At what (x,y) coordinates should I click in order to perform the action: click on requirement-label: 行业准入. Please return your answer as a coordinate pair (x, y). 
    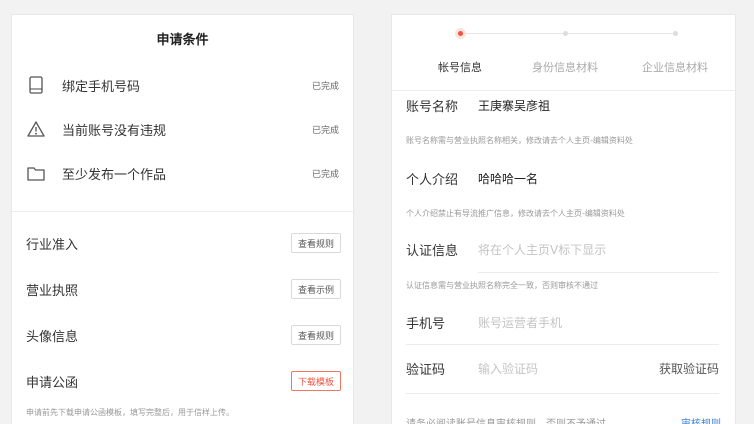
    Looking at the image, I should click on (52, 245).